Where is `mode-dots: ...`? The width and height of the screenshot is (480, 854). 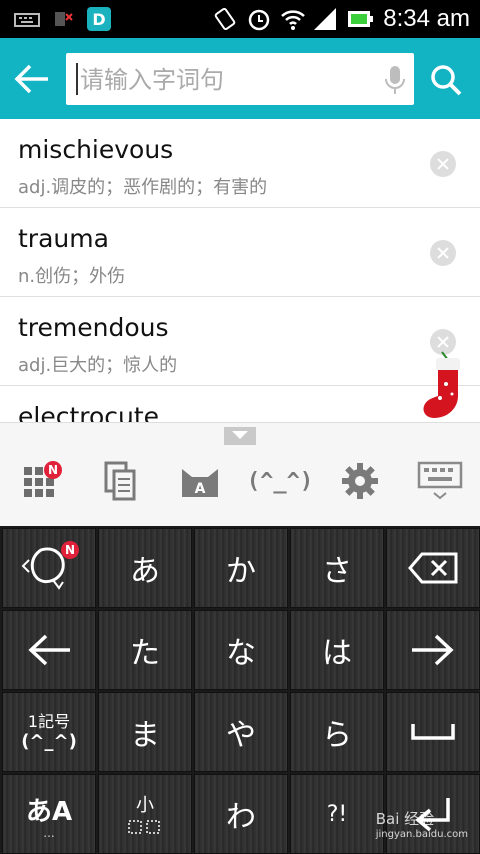 mode-dots: ... is located at coordinates (49, 832).